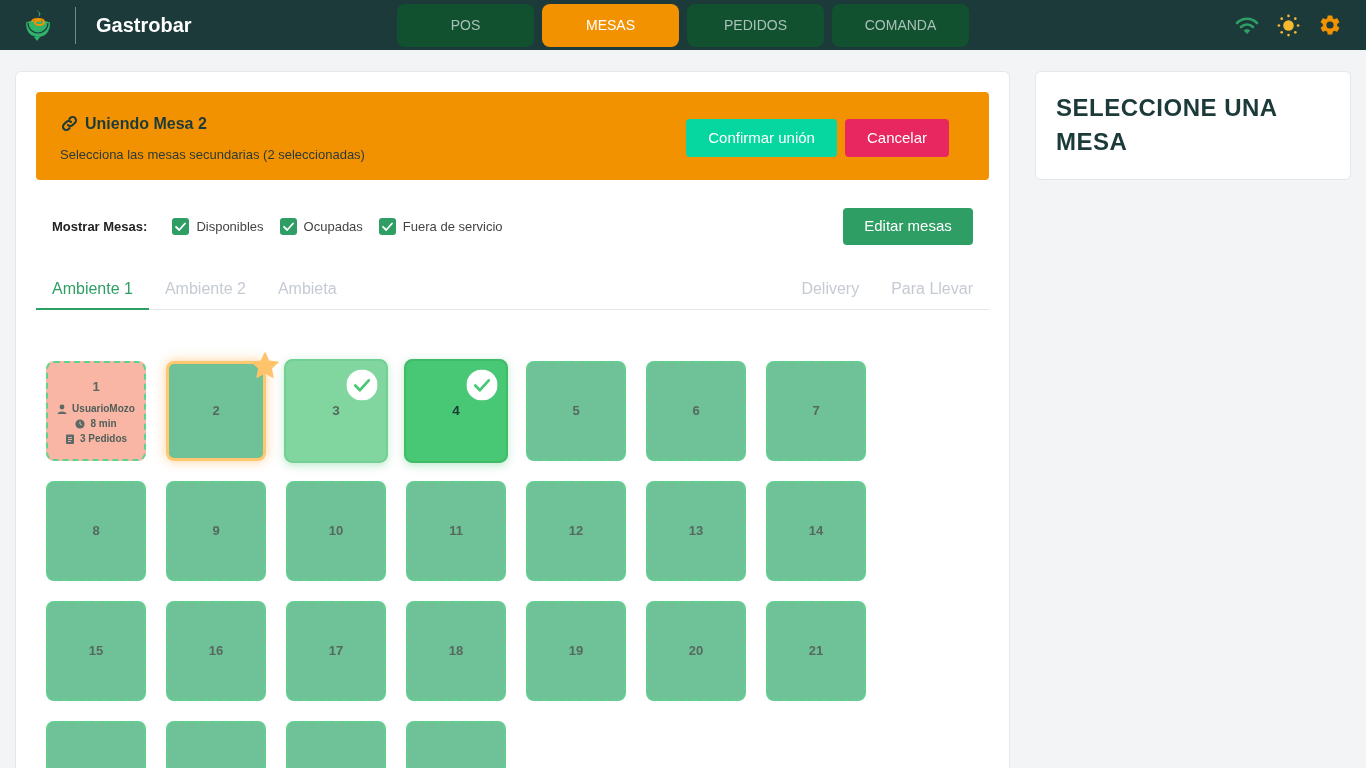 The width and height of the screenshot is (1366, 768). I want to click on table-number: 11, so click(456, 531).